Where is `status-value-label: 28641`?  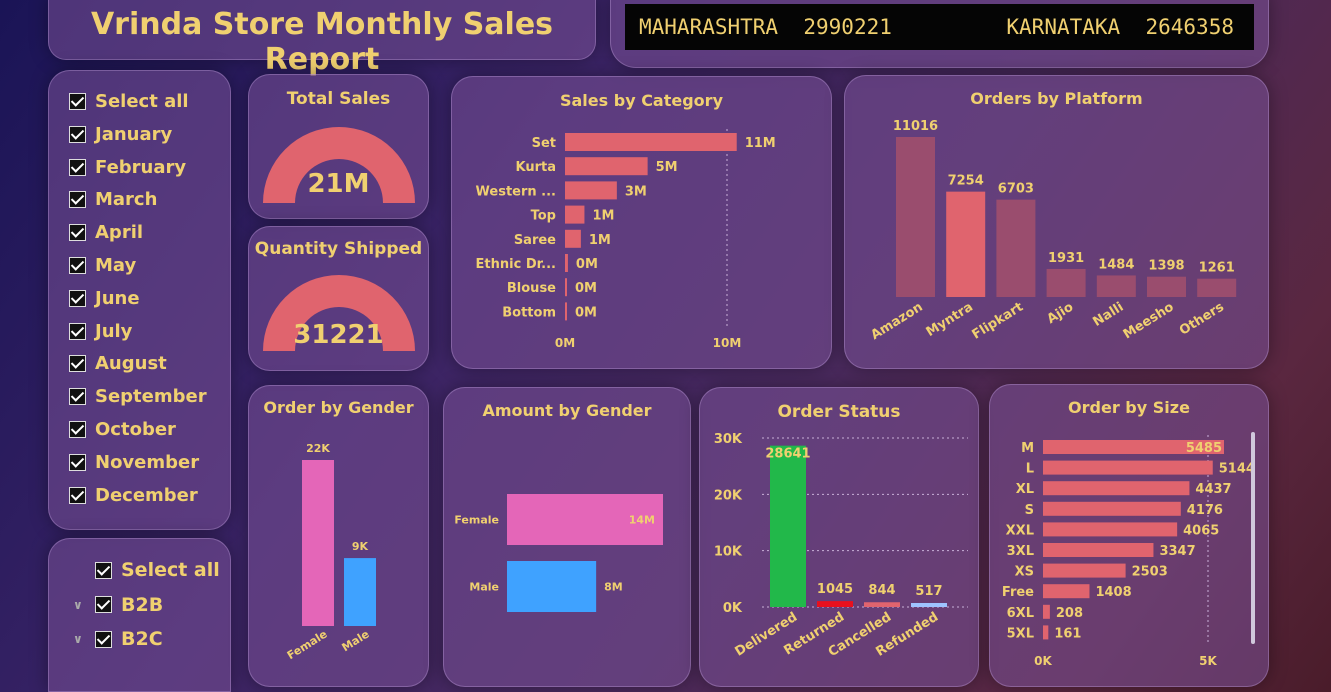 status-value-label: 28641 is located at coordinates (787, 454).